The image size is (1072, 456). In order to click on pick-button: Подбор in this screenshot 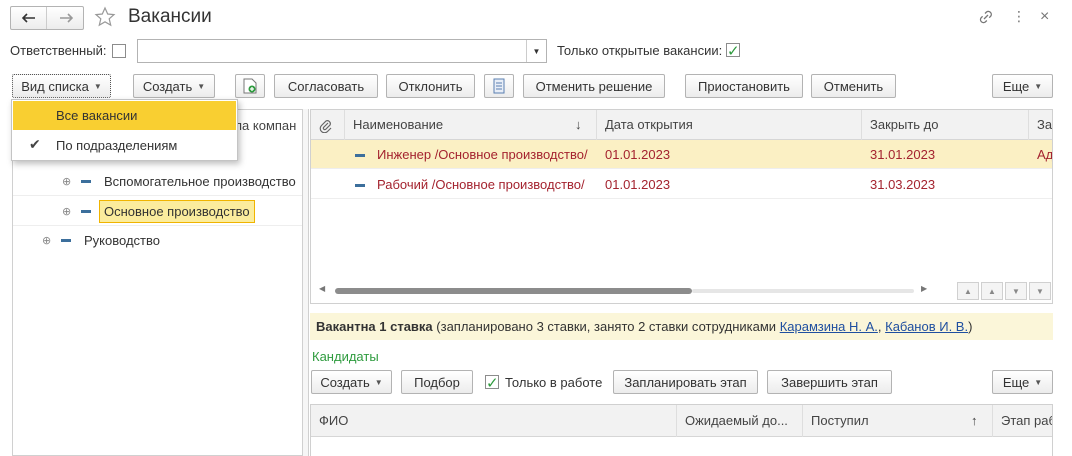, I will do `click(437, 382)`.